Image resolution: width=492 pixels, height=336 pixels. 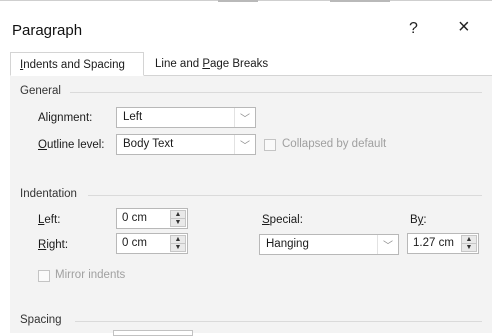 I want to click on tab-indents-and-spacing: Indents and Spacing, so click(x=77, y=64).